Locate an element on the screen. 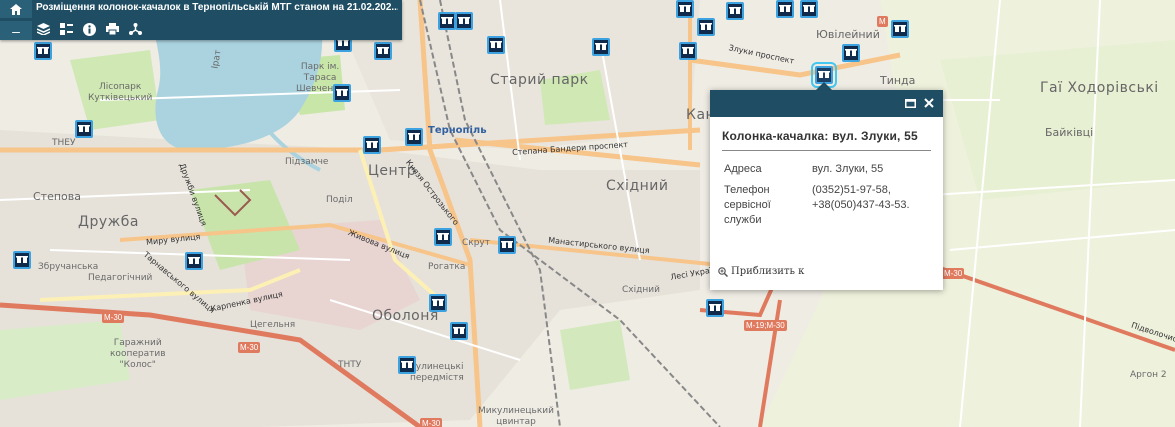 The height and width of the screenshot is (427, 1175). popup-header is located at coordinates (826, 103).